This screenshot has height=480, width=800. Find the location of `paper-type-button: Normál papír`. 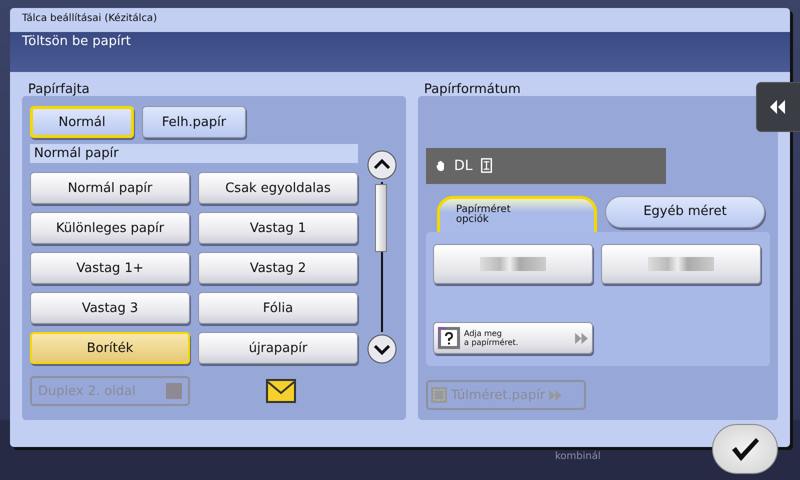

paper-type-button: Normál papír is located at coordinates (110, 188).